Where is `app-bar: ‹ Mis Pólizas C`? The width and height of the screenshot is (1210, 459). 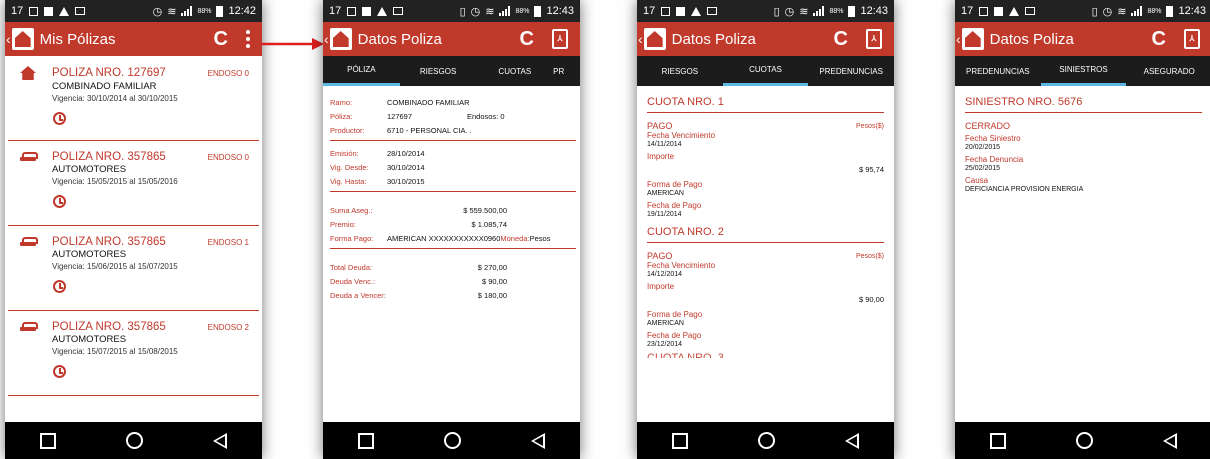
app-bar: ‹ Mis Pólizas C is located at coordinates (133, 39).